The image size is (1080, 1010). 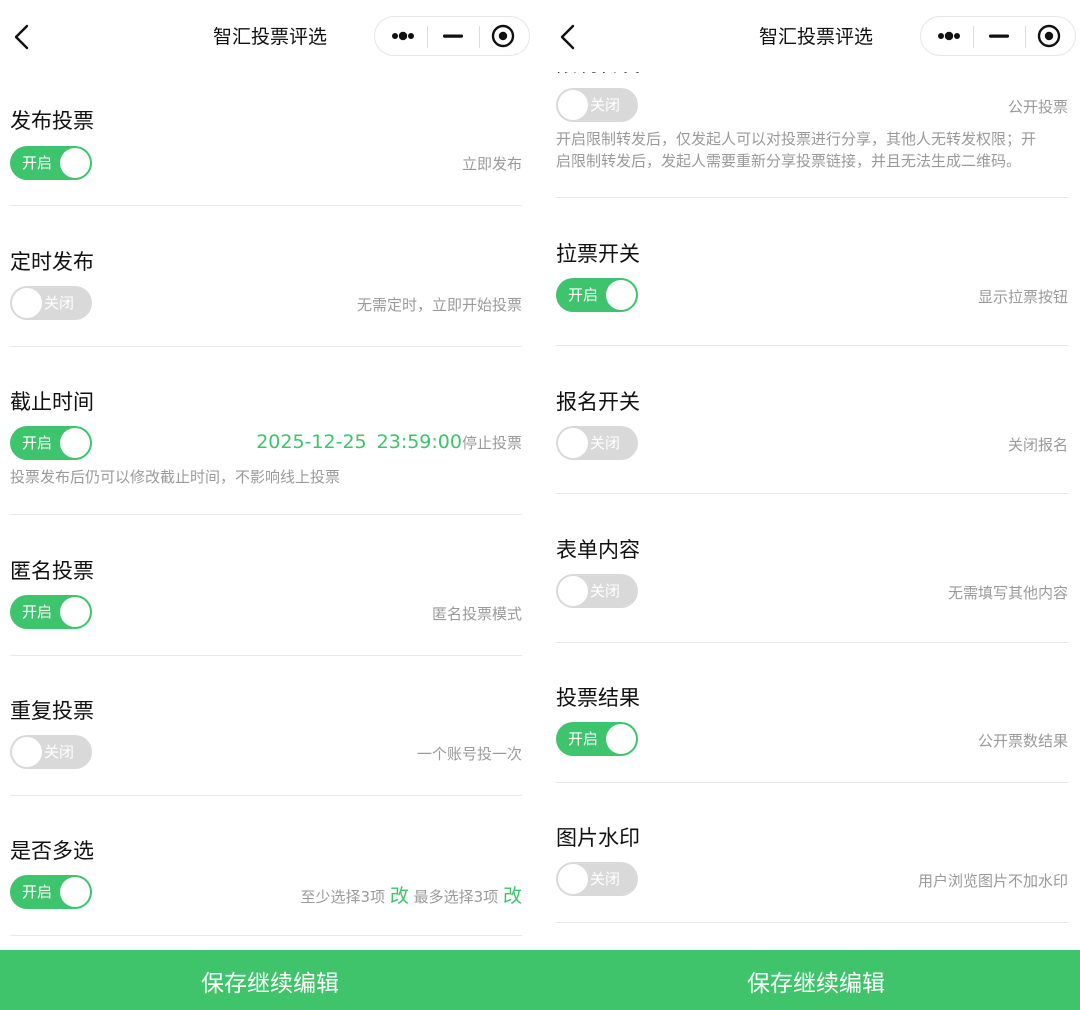 I want to click on anonymous-toggle: 开启, so click(x=51, y=612).